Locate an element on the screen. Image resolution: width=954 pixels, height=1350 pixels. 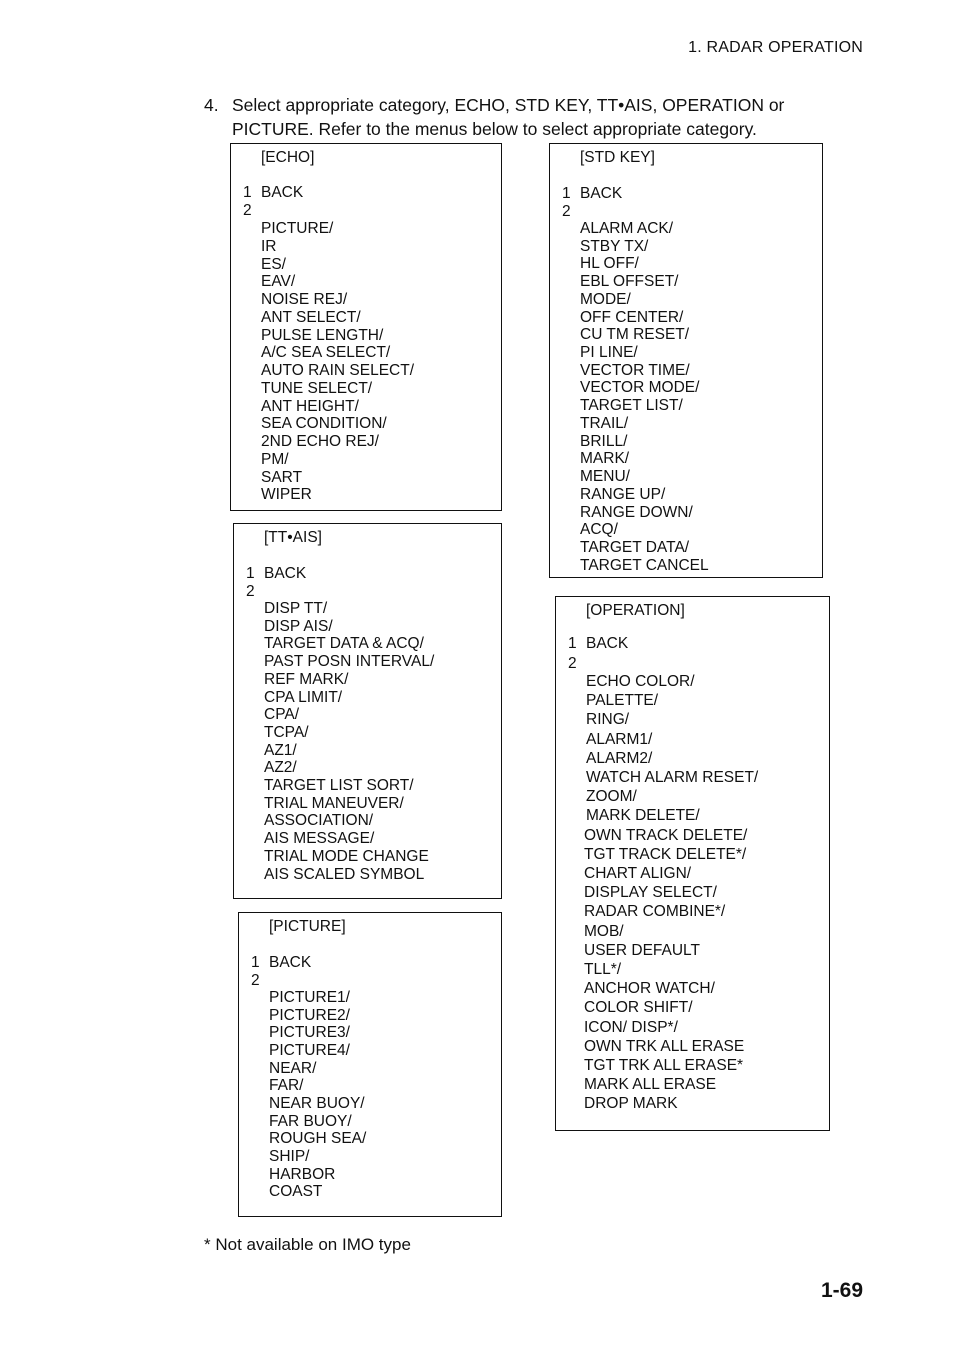
menu-item: ES/ is located at coordinates (273, 264).